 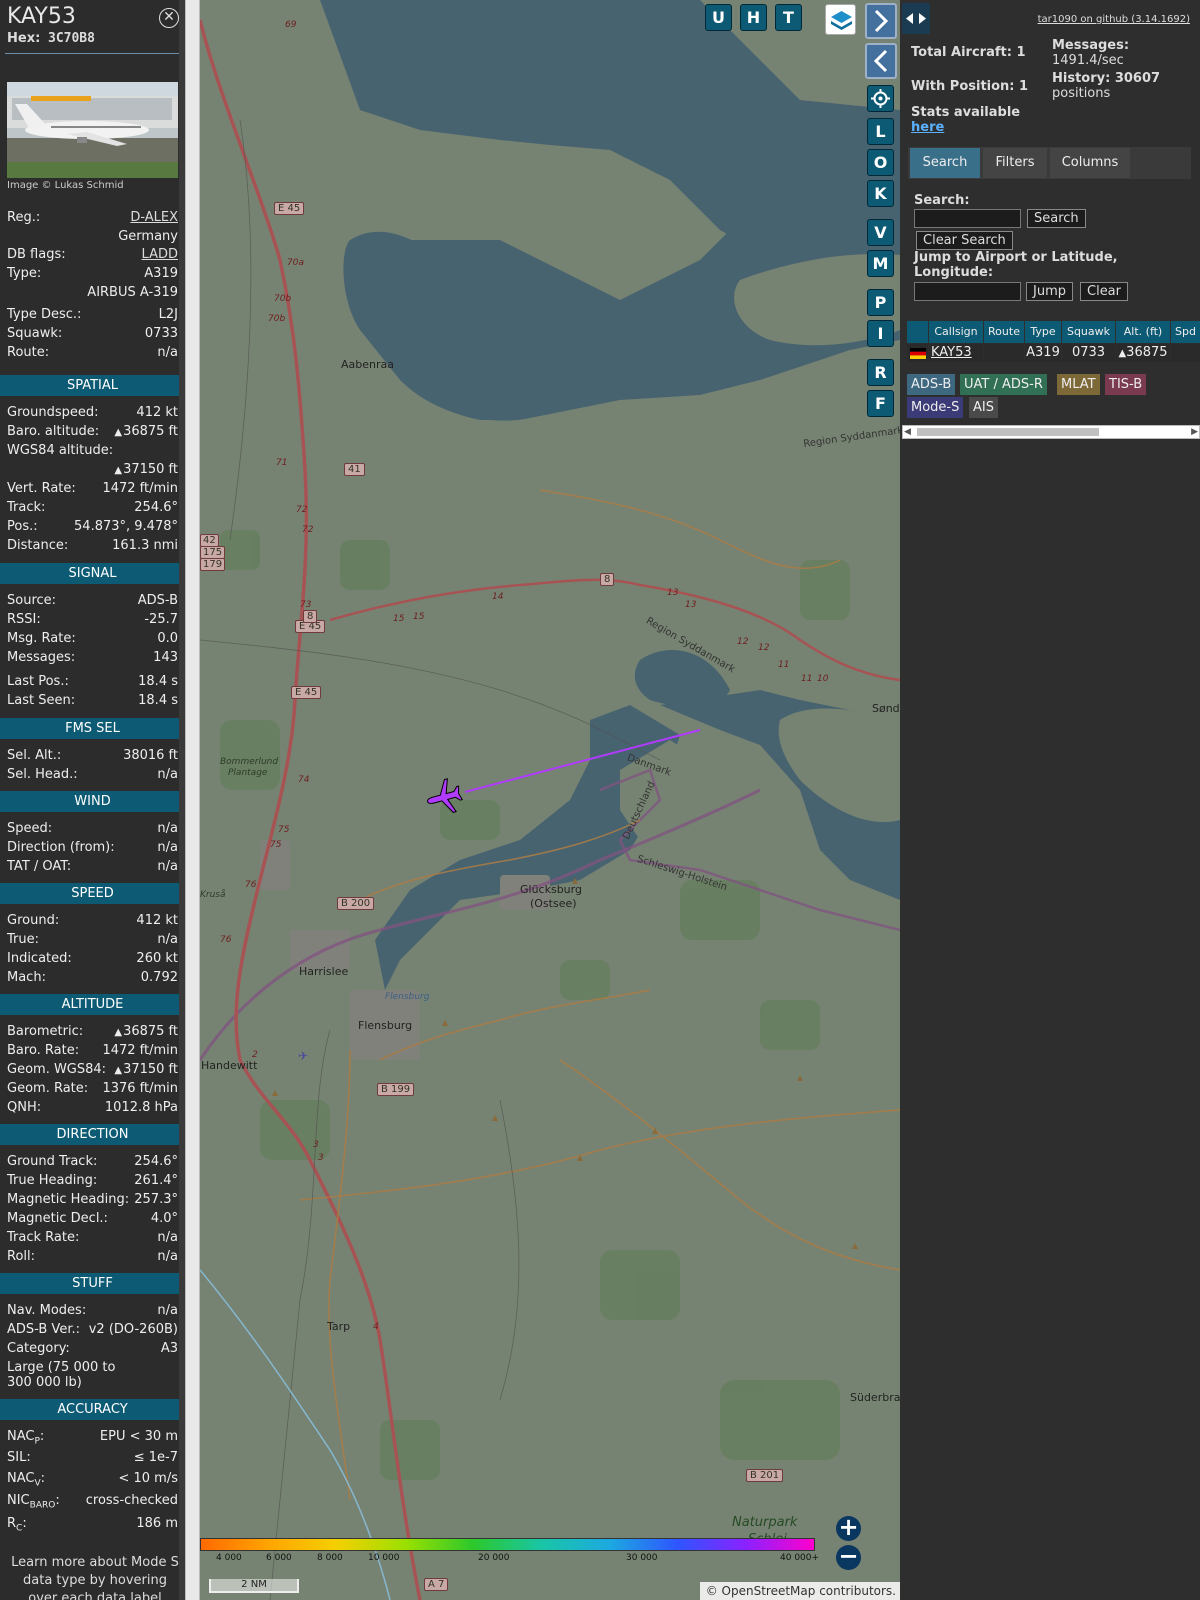 What do you see at coordinates (1003, 384) in the screenshot?
I see `badge-uat-adsr: UAT / ADS-R` at bounding box center [1003, 384].